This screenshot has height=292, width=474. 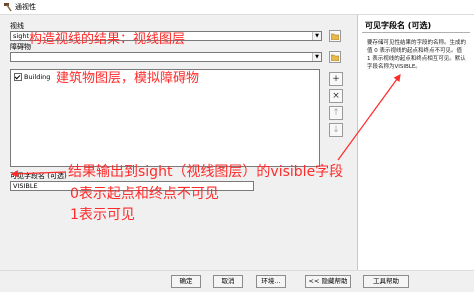 I want to click on annotation-building-layer: 建筑物图层，模拟障碍物, so click(x=128, y=78).